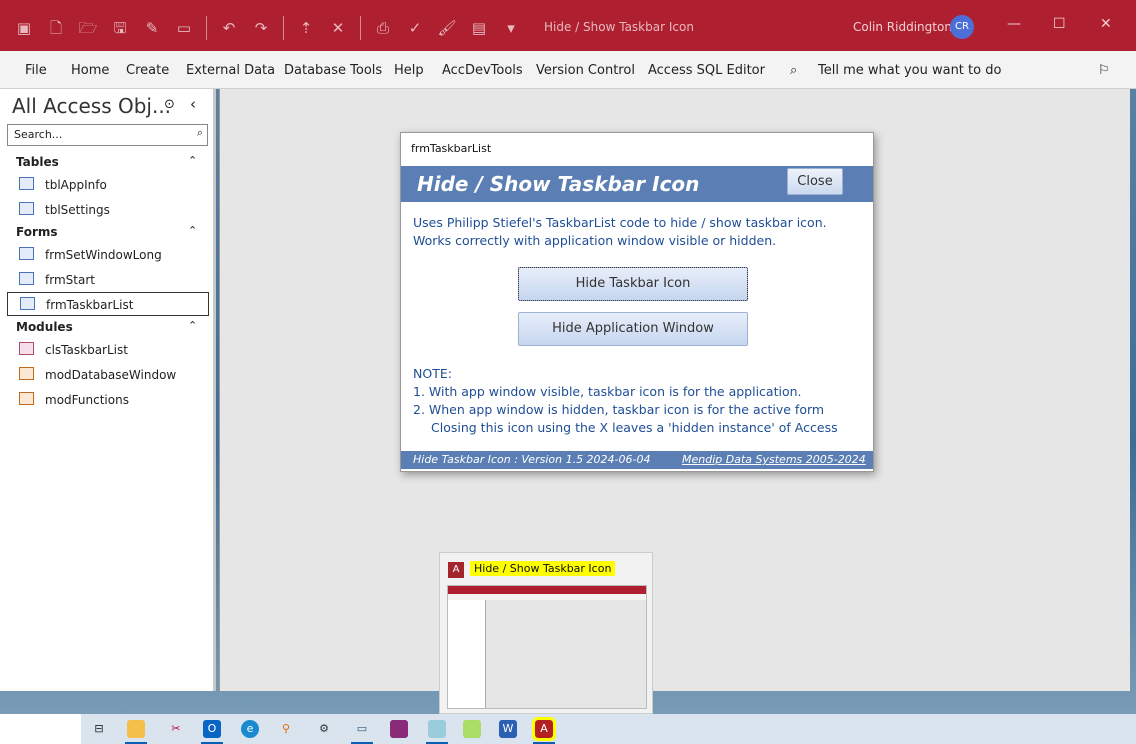 The image size is (1136, 744). I want to click on tab-help: Help, so click(409, 70).